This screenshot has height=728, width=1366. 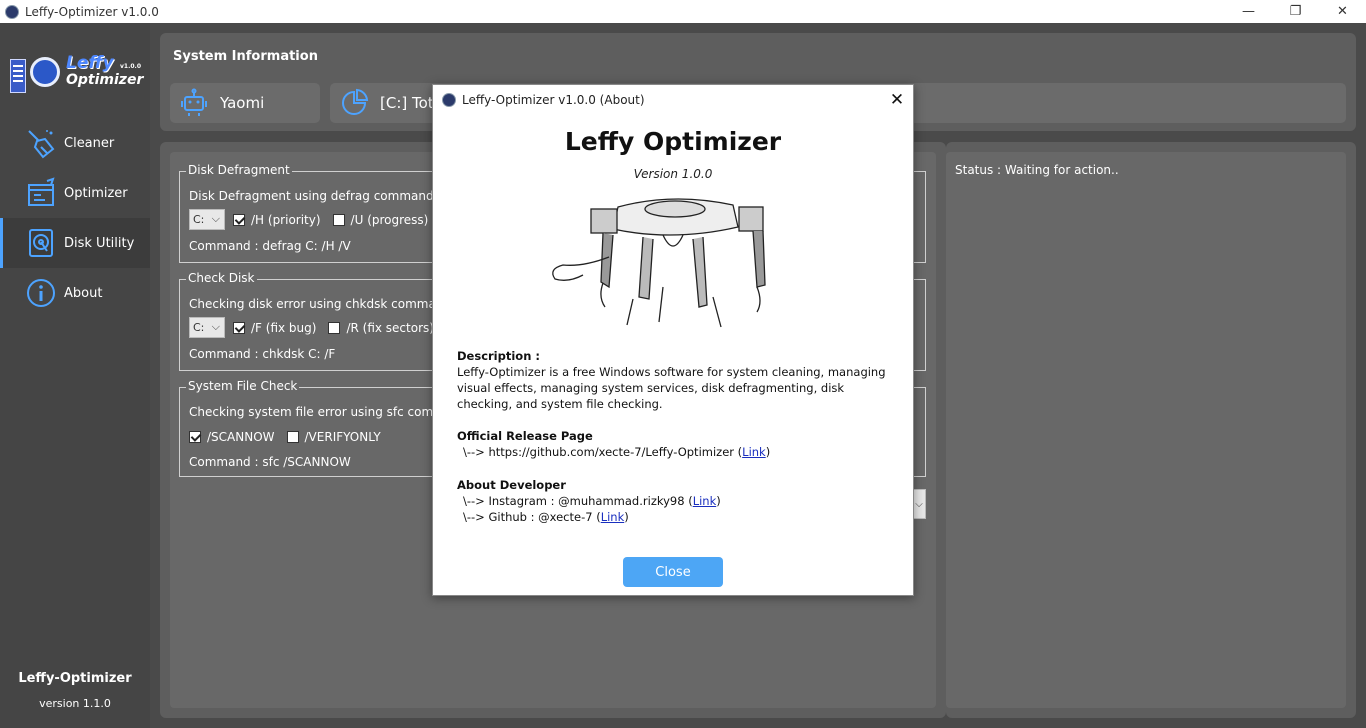 I want to click on window-controls: — ❐ ✕, so click(x=1295, y=11).